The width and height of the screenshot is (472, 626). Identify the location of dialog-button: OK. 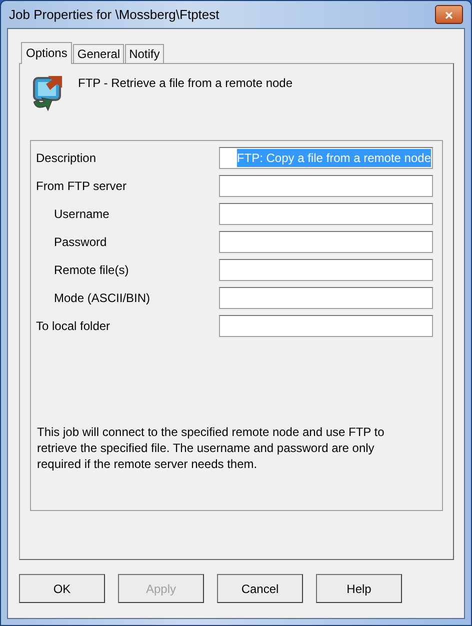
(62, 588).